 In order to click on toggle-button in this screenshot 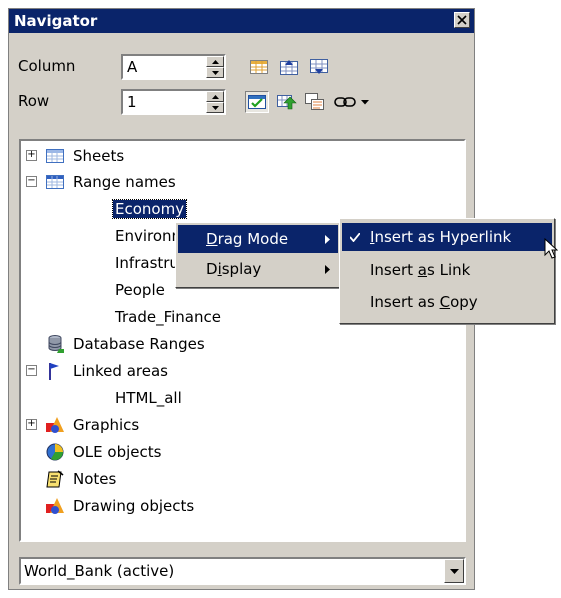, I will do `click(257, 102)`.